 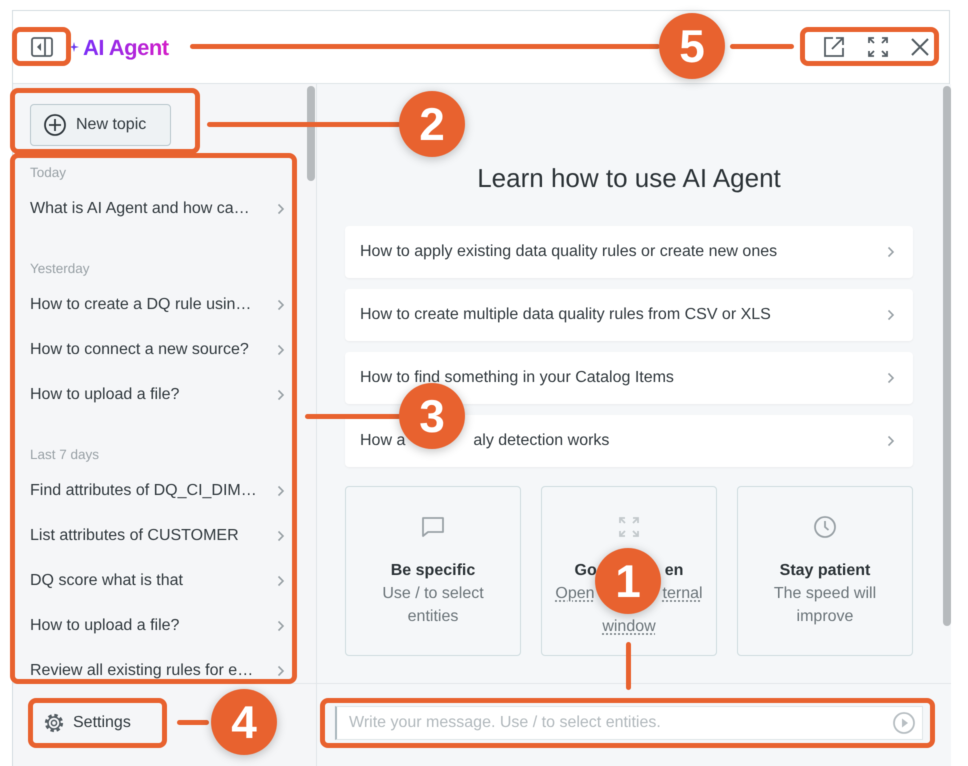 I want to click on new-topic-button: New topic, so click(x=100, y=125).